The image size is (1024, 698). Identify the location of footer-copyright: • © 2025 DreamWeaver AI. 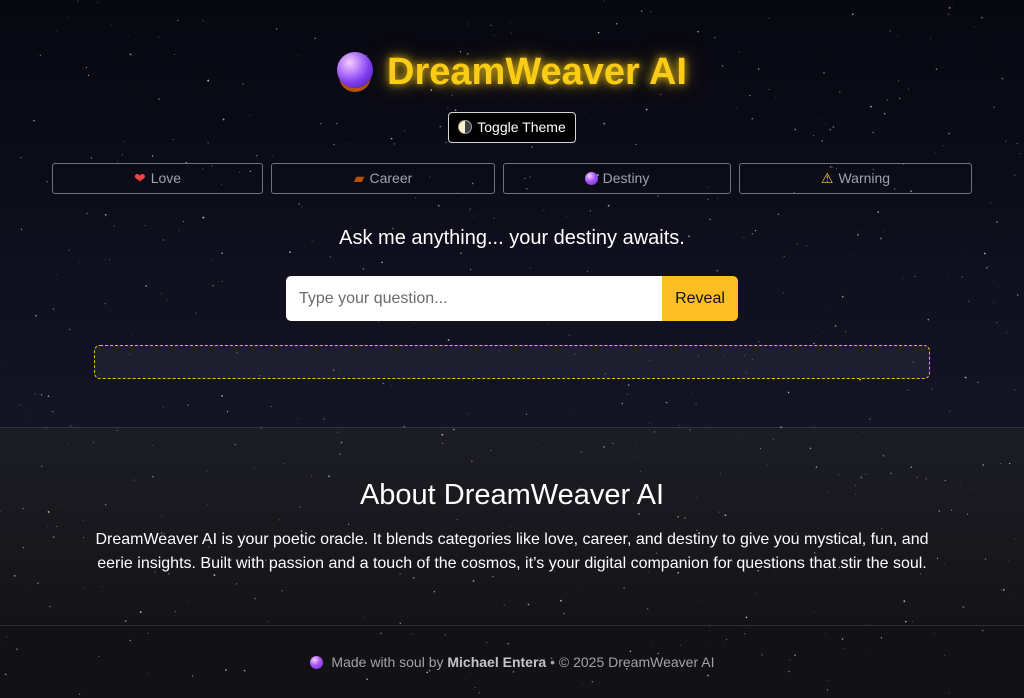
(632, 662).